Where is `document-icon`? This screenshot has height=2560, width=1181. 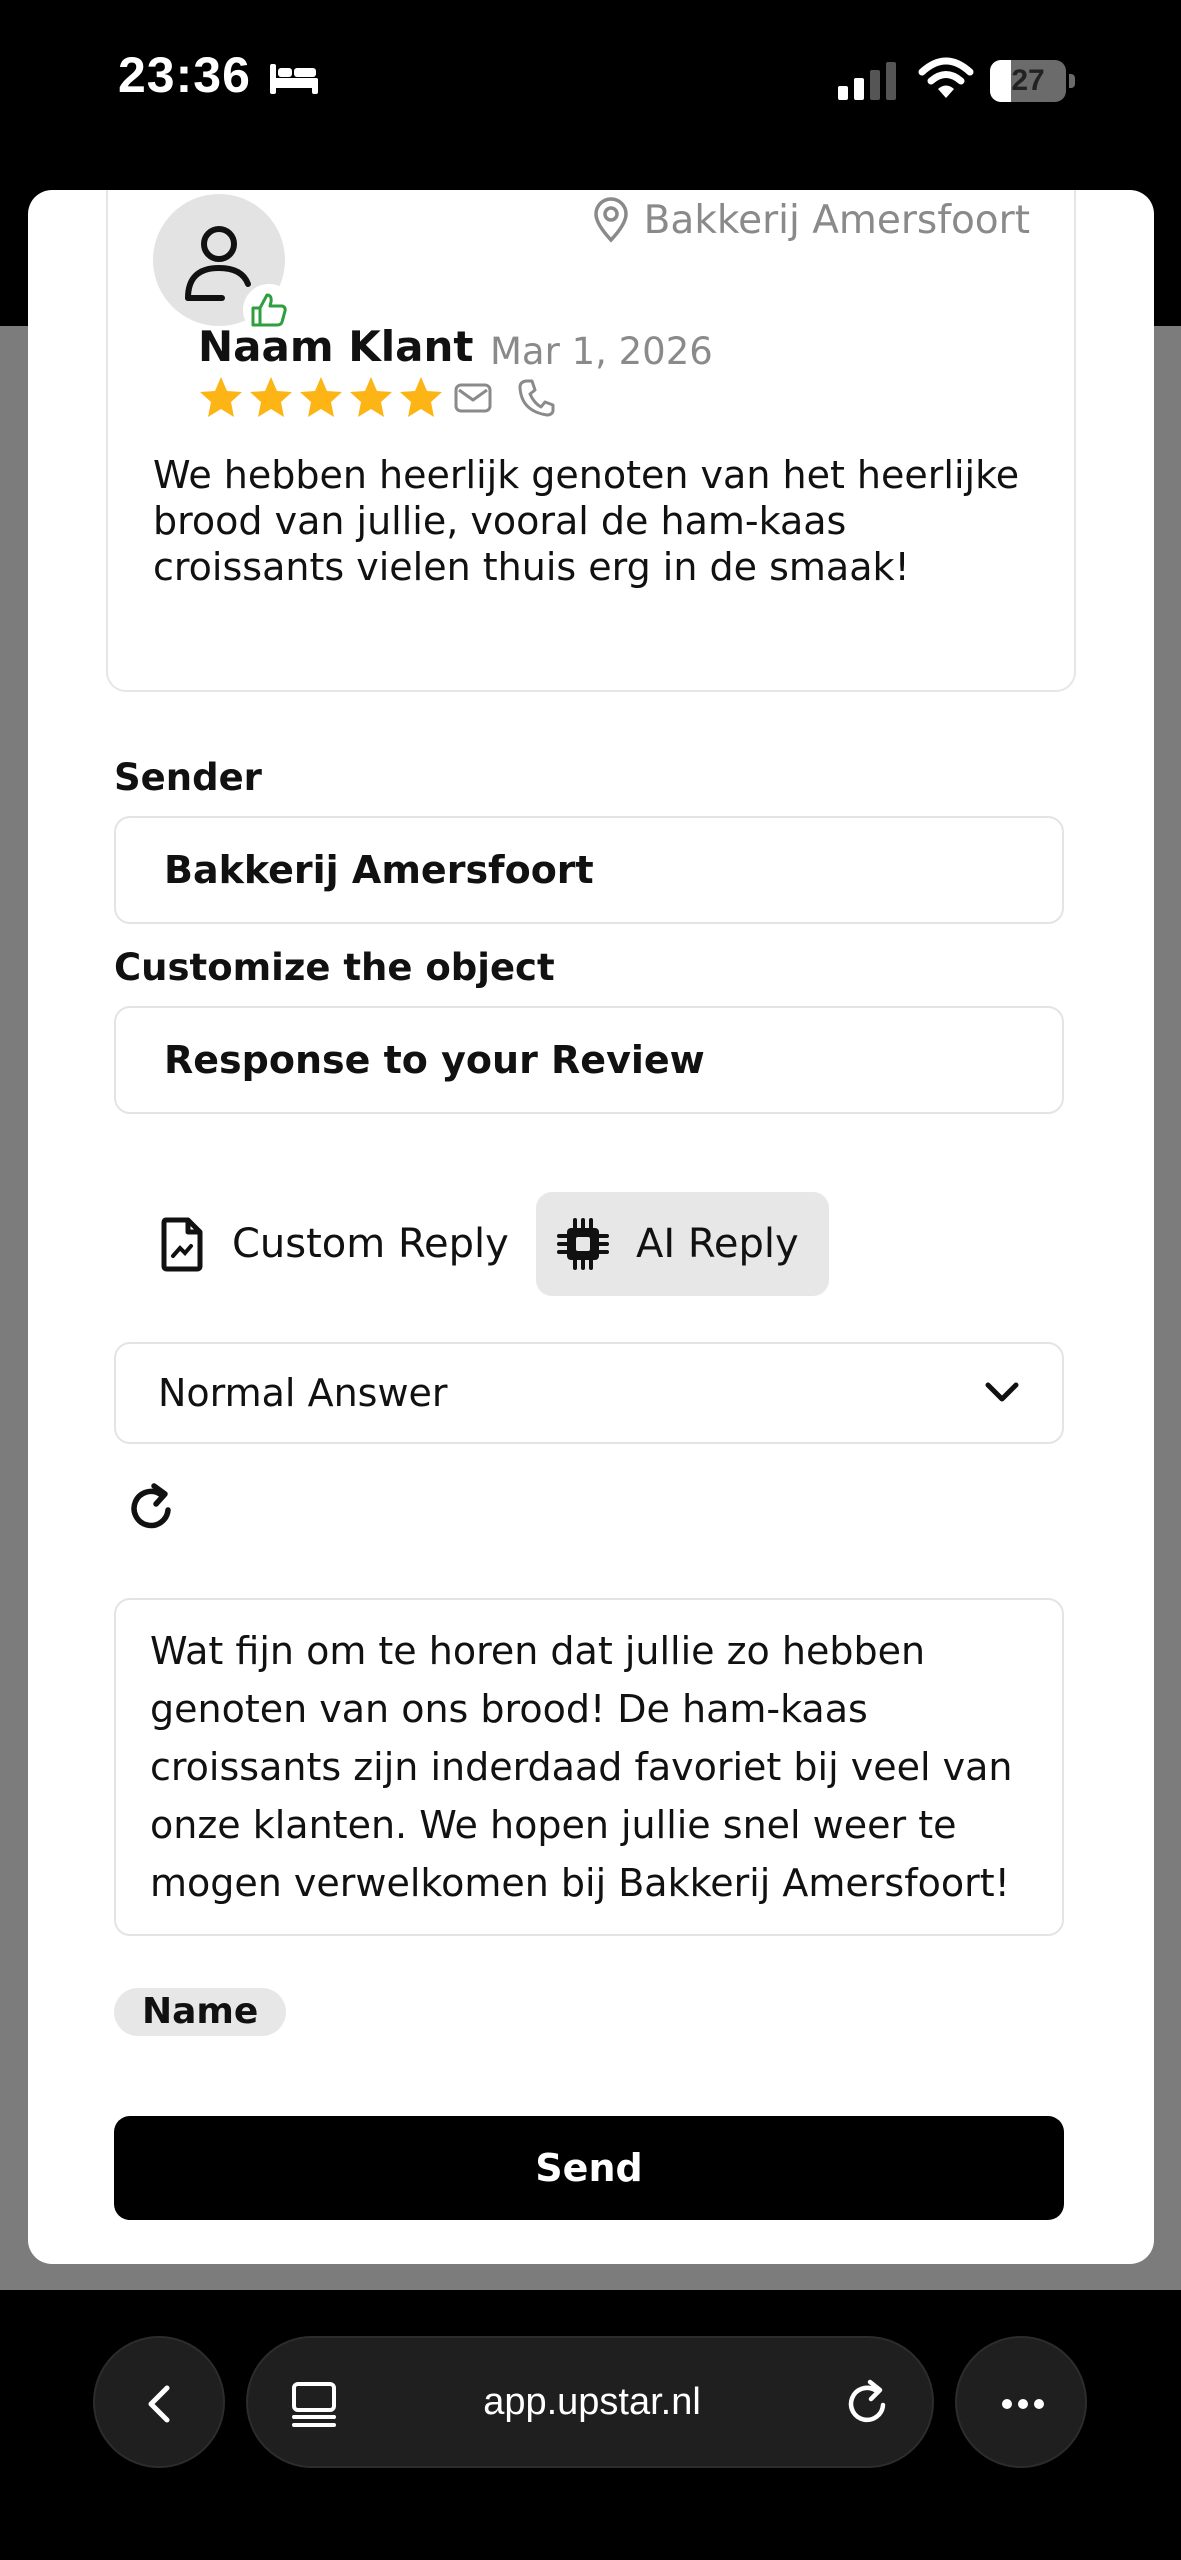
document-icon is located at coordinates (182, 1244).